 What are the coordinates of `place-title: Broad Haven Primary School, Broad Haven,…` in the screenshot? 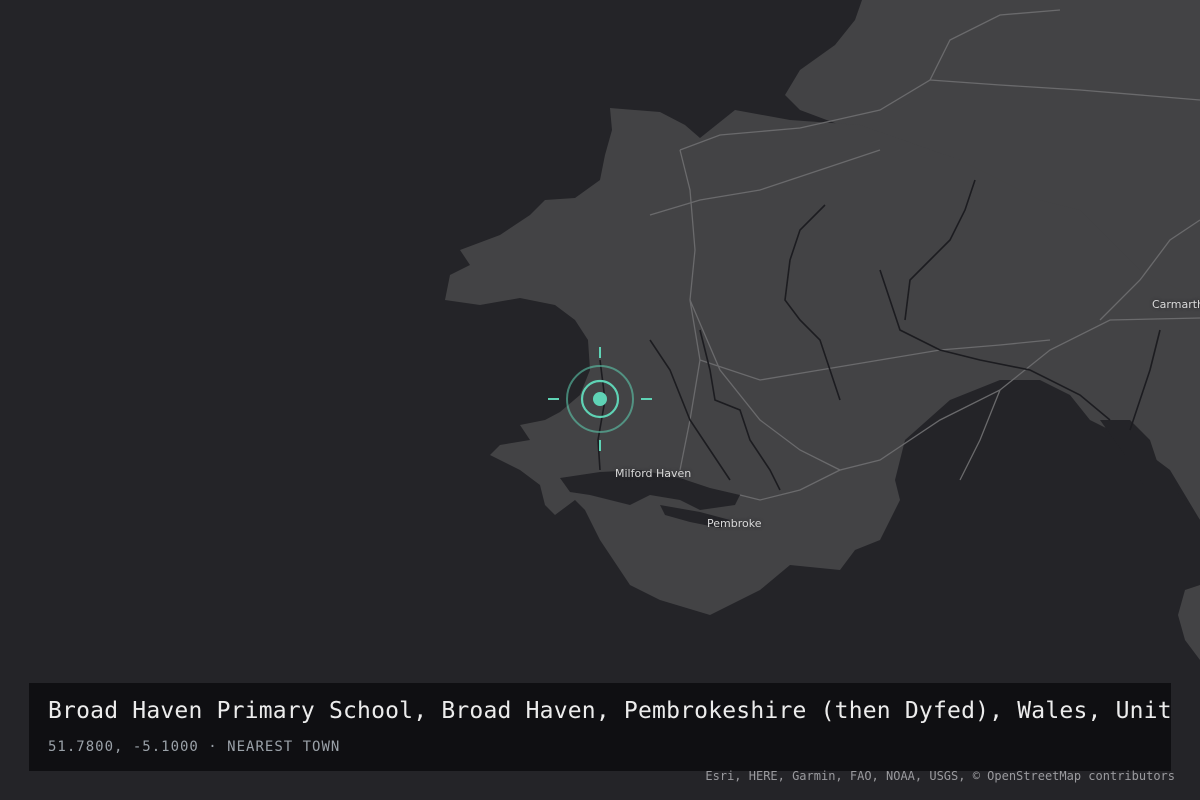 It's located at (609, 711).